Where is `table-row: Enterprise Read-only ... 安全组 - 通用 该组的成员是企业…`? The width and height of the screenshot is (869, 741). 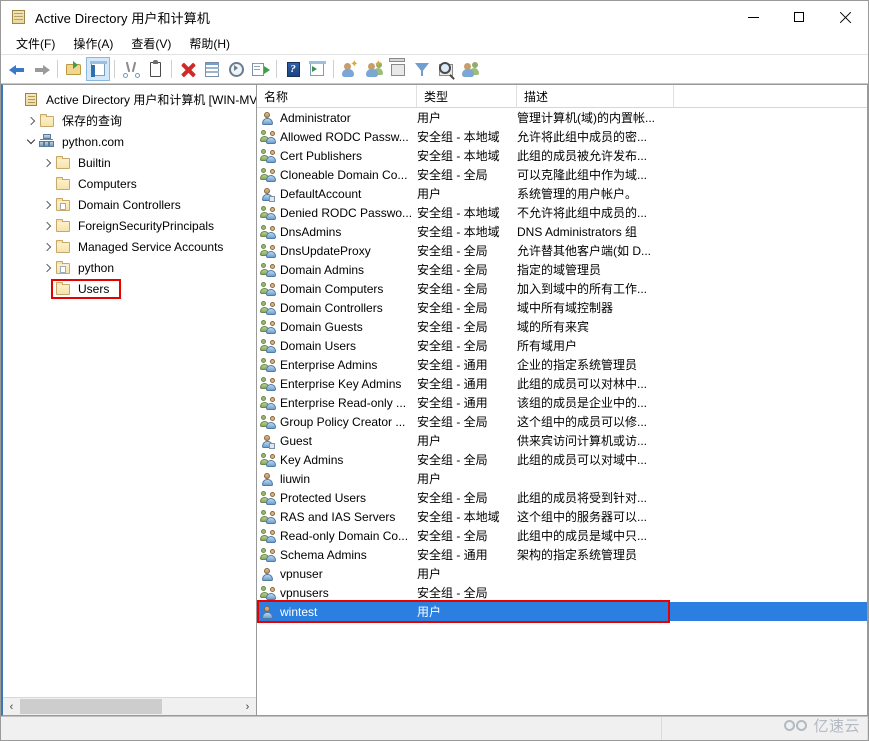
table-row: Enterprise Read-only ... 安全组 - 通用 该组的成员是企业… is located at coordinates (562, 402).